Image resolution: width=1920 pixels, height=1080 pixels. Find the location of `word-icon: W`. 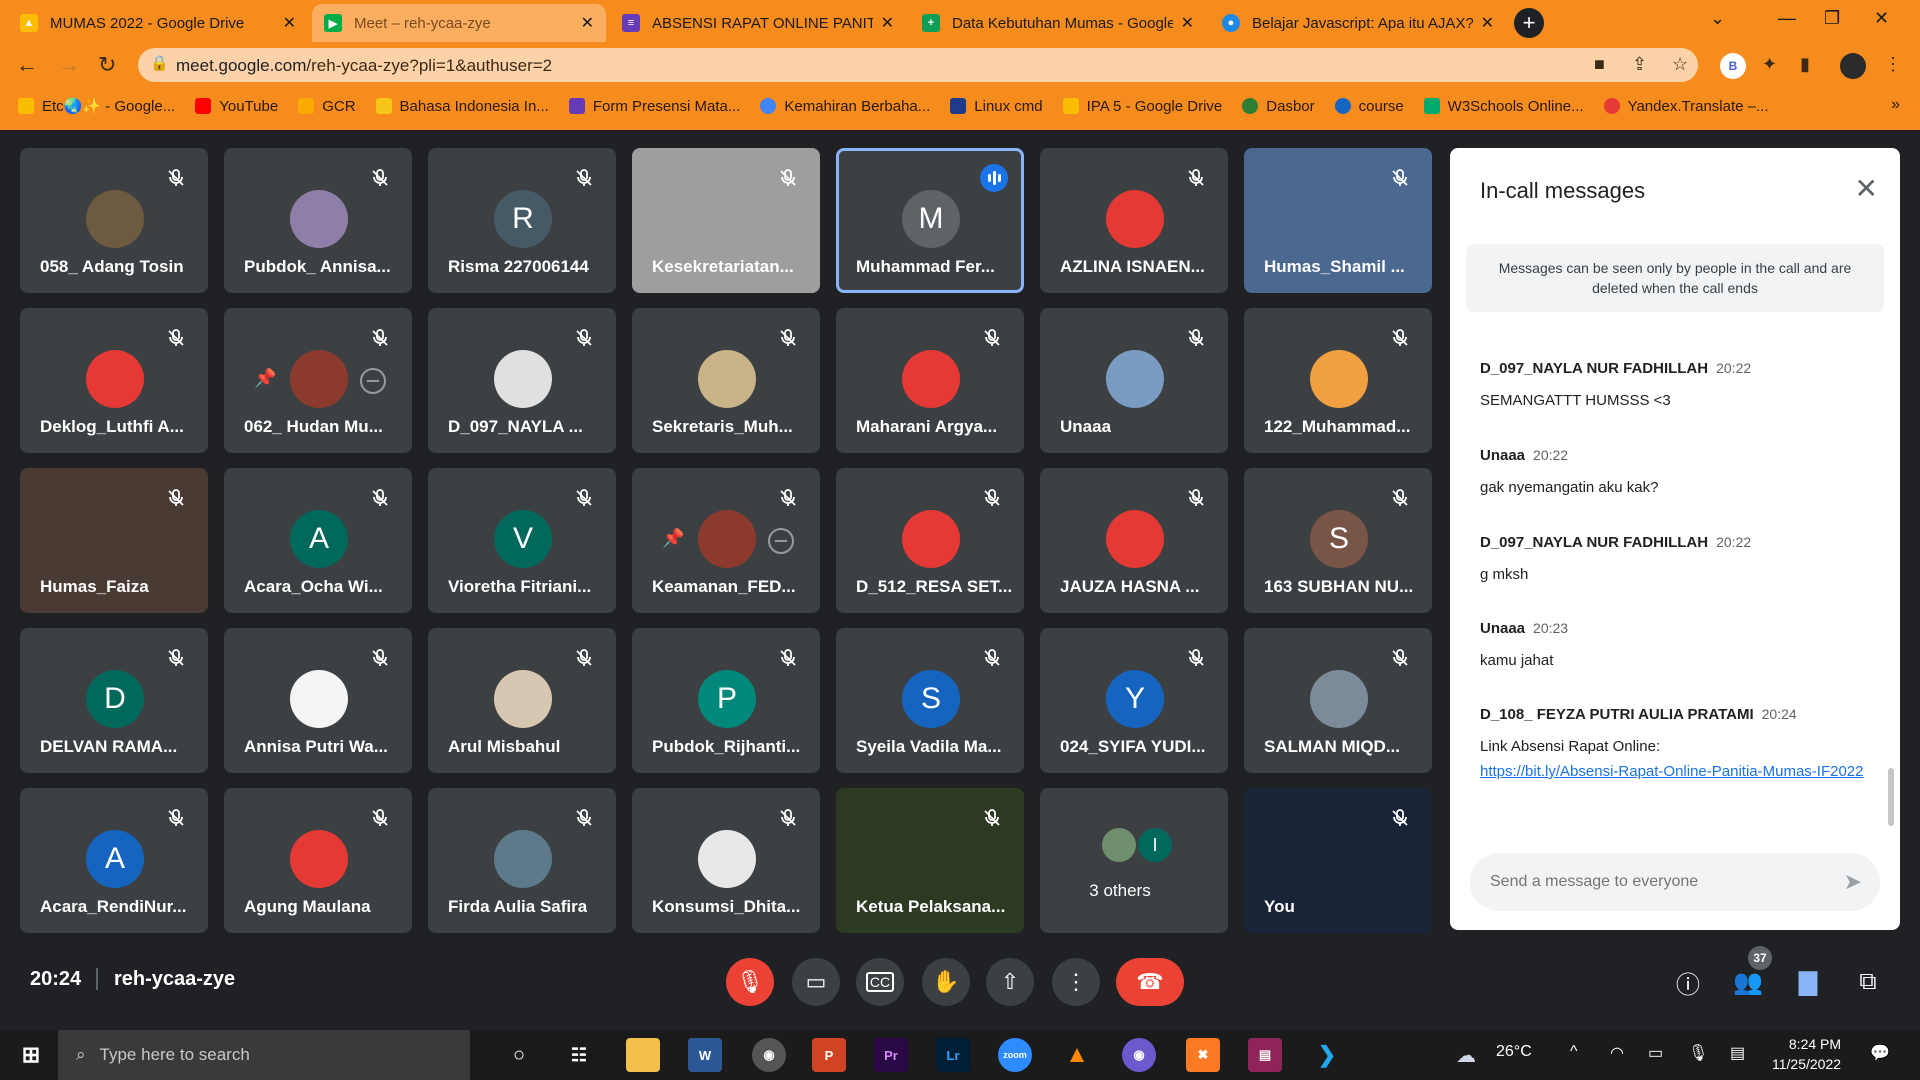

word-icon: W is located at coordinates (705, 1055).